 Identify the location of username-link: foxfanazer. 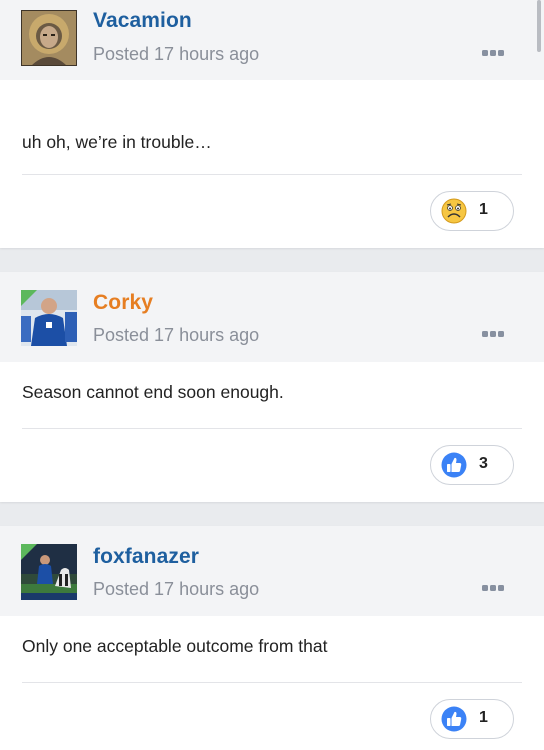
(146, 557).